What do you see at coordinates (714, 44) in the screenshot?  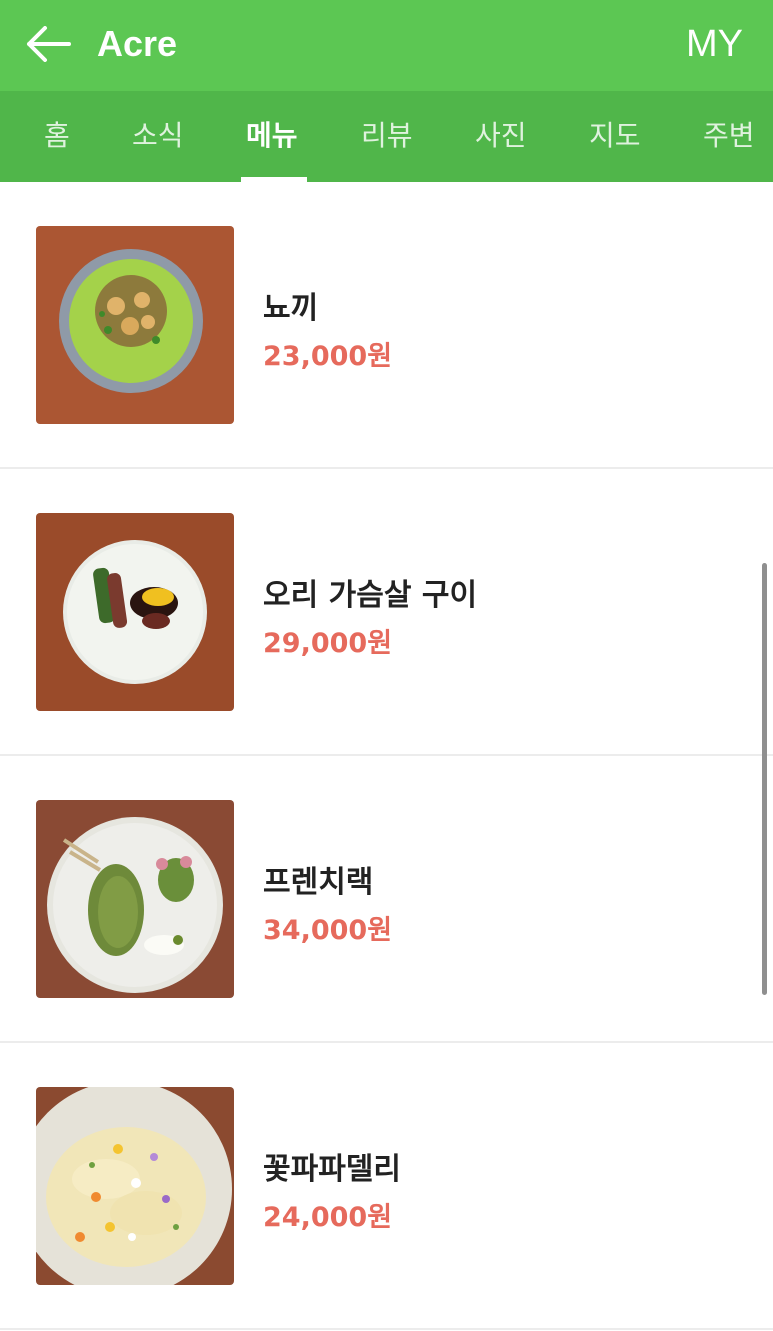 I see `my-page-button: MY` at bounding box center [714, 44].